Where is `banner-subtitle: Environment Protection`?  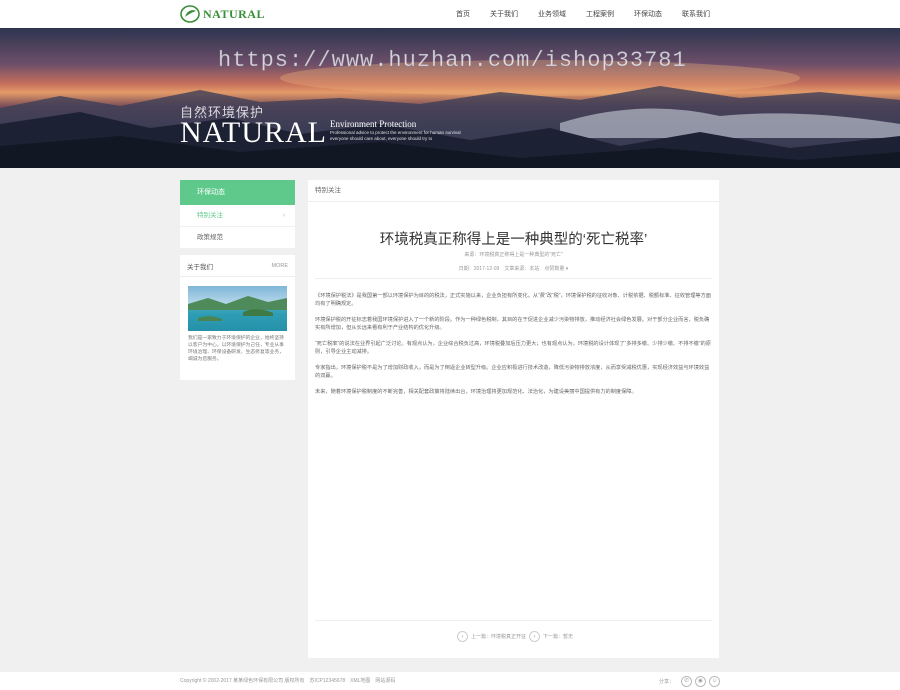
banner-subtitle: Environment Protection is located at coordinates (373, 124).